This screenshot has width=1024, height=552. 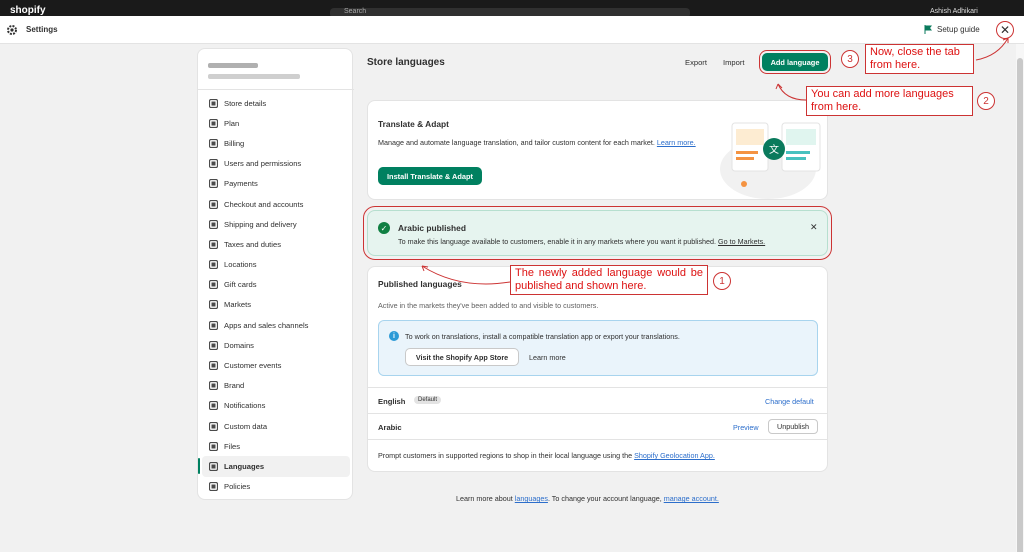 What do you see at coordinates (746, 427) in the screenshot?
I see `preview-link: Preview` at bounding box center [746, 427].